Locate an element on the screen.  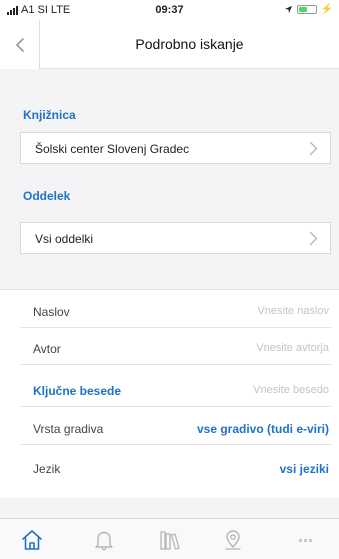
tab-notifications is located at coordinates (104, 540).